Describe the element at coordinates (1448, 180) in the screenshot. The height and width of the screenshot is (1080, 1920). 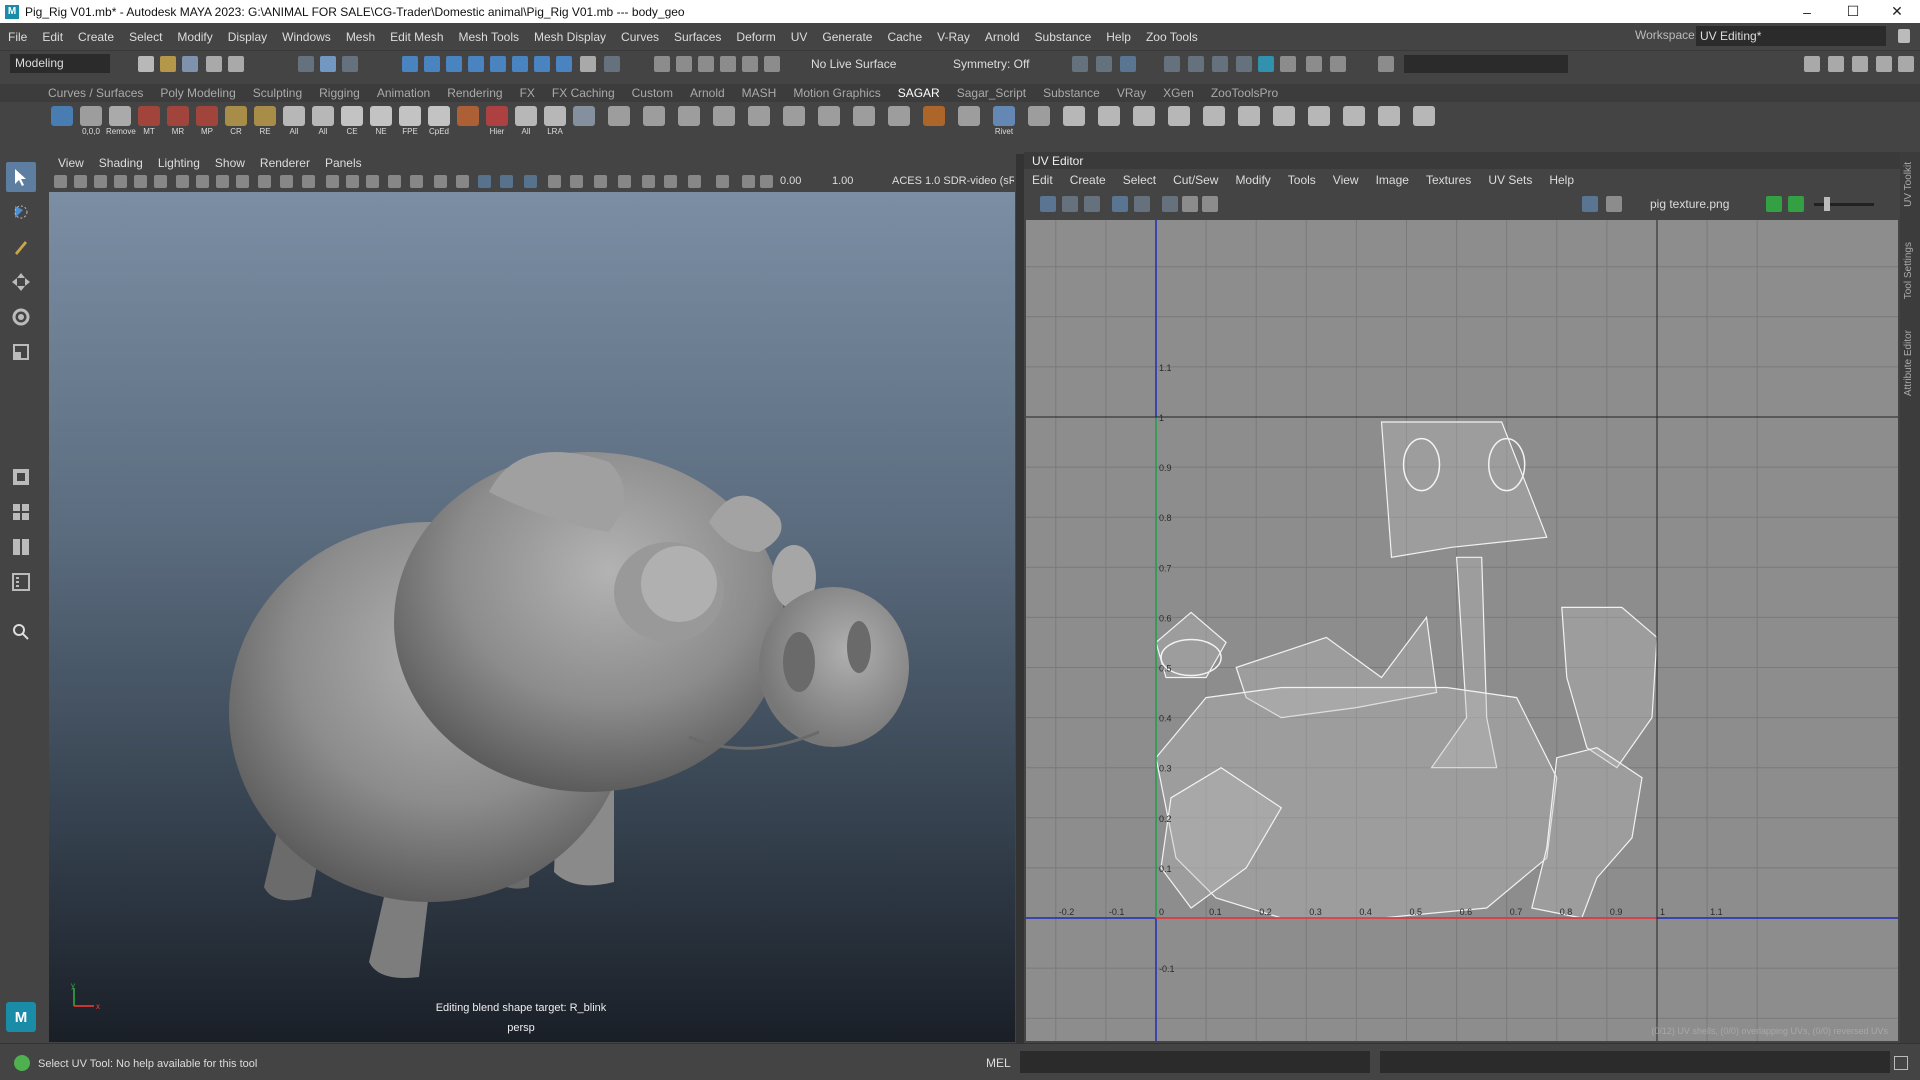
I see `uv-menu-textures: Textures` at that location.